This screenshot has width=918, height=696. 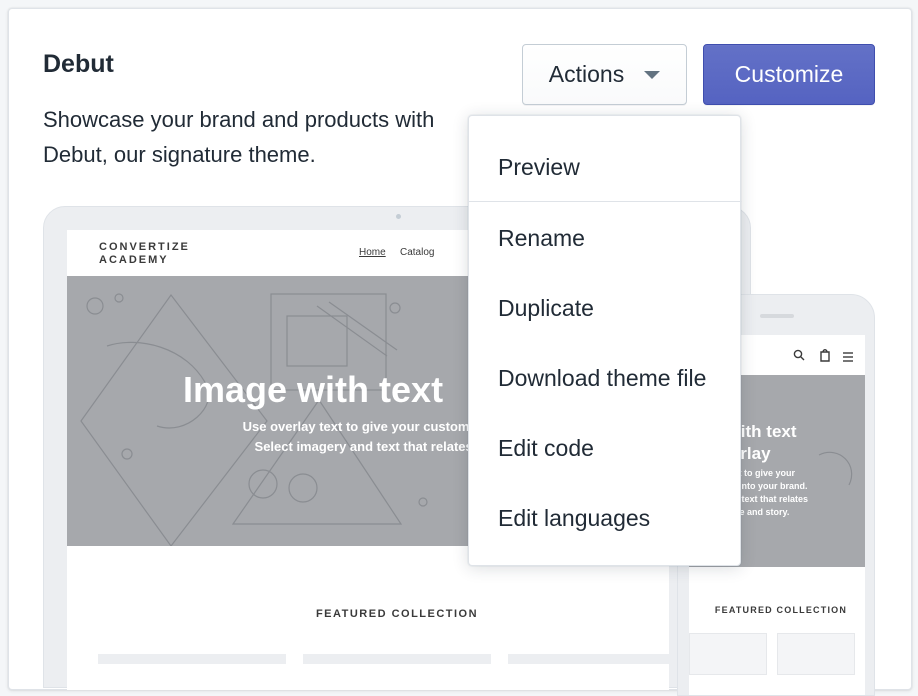 What do you see at coordinates (586, 74) in the screenshot?
I see `actions-button-label: Actions` at bounding box center [586, 74].